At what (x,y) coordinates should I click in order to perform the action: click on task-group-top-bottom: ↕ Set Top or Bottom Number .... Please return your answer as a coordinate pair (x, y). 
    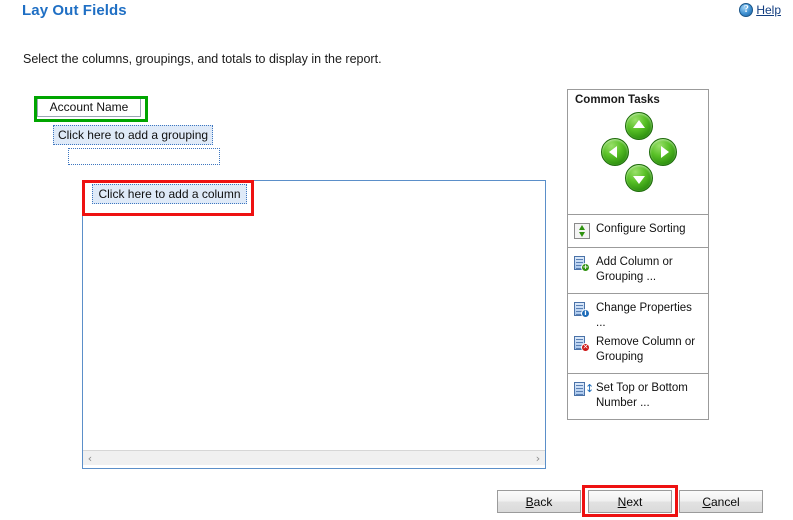
    Looking at the image, I should click on (638, 397).